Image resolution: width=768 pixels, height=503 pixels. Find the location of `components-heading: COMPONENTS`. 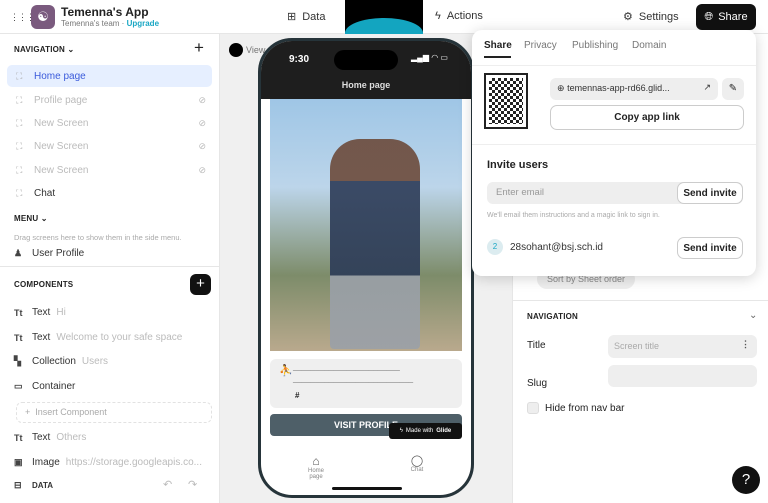

components-heading: COMPONENTS is located at coordinates (44, 284).